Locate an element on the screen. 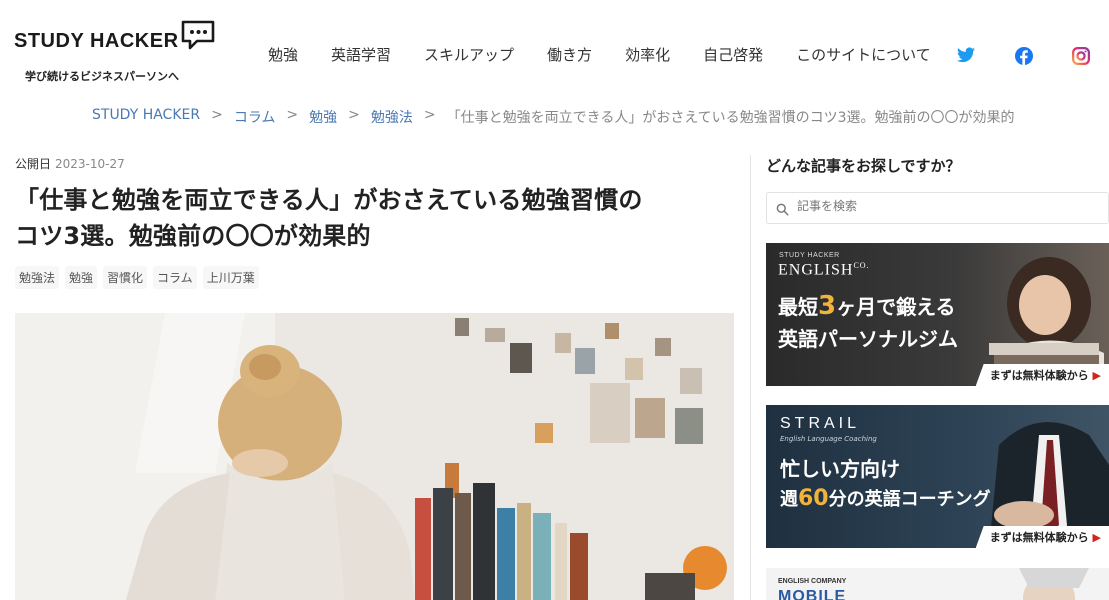  sidebar-search-heading: どんな記事をお探しですか？ is located at coordinates (863, 166).